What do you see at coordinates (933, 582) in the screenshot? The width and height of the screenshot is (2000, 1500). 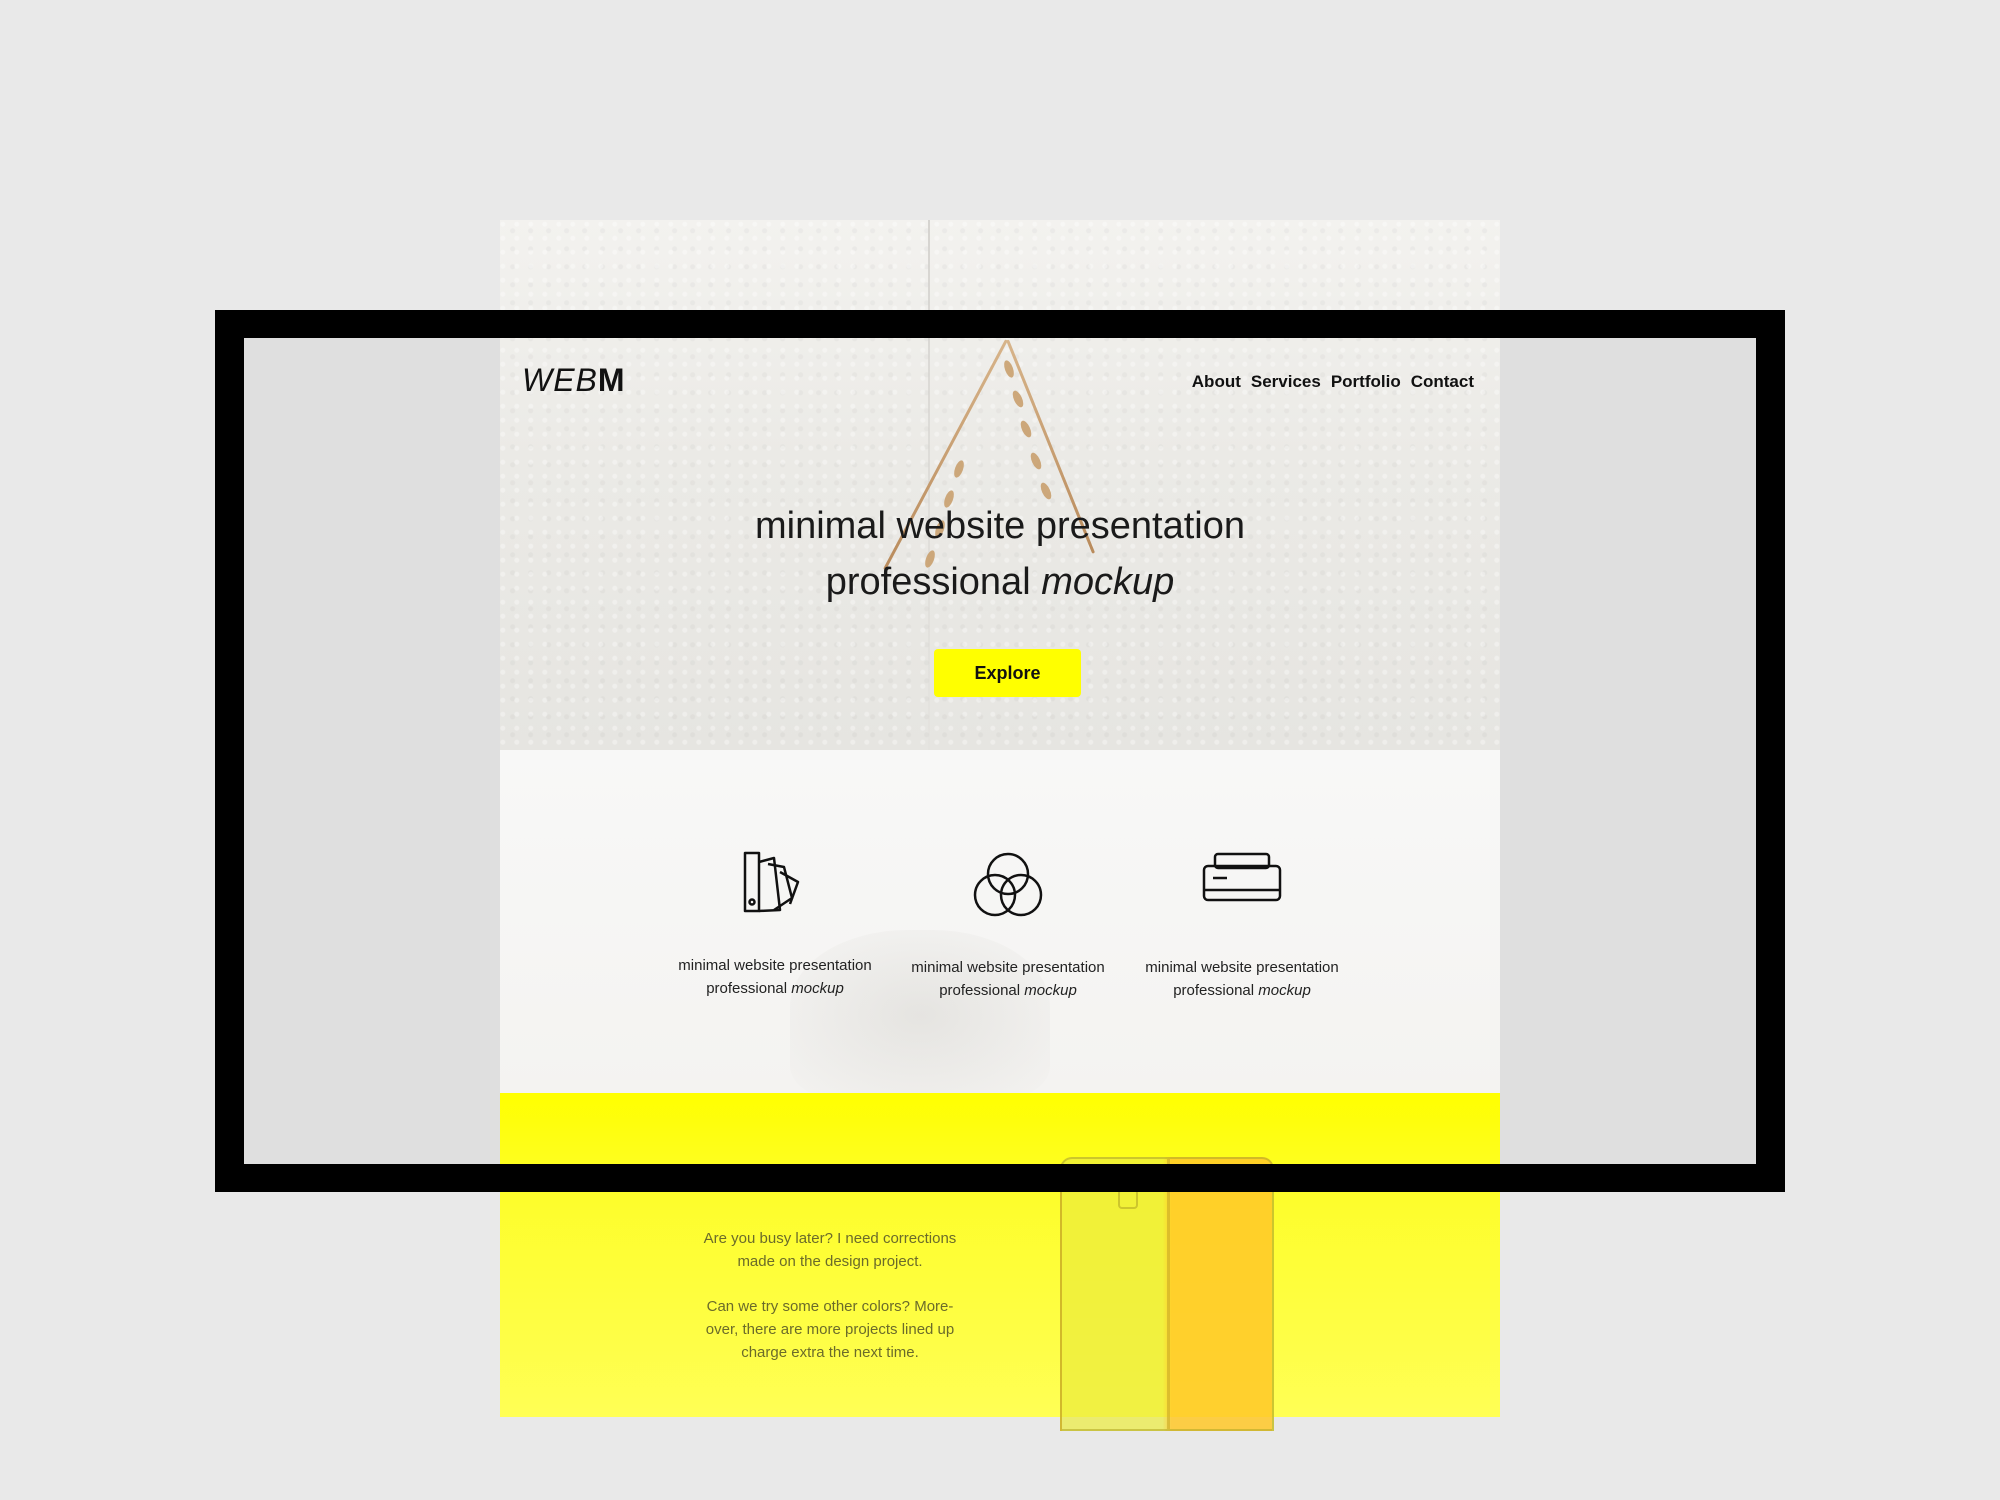 I see `hero-title-plain: professional` at bounding box center [933, 582].